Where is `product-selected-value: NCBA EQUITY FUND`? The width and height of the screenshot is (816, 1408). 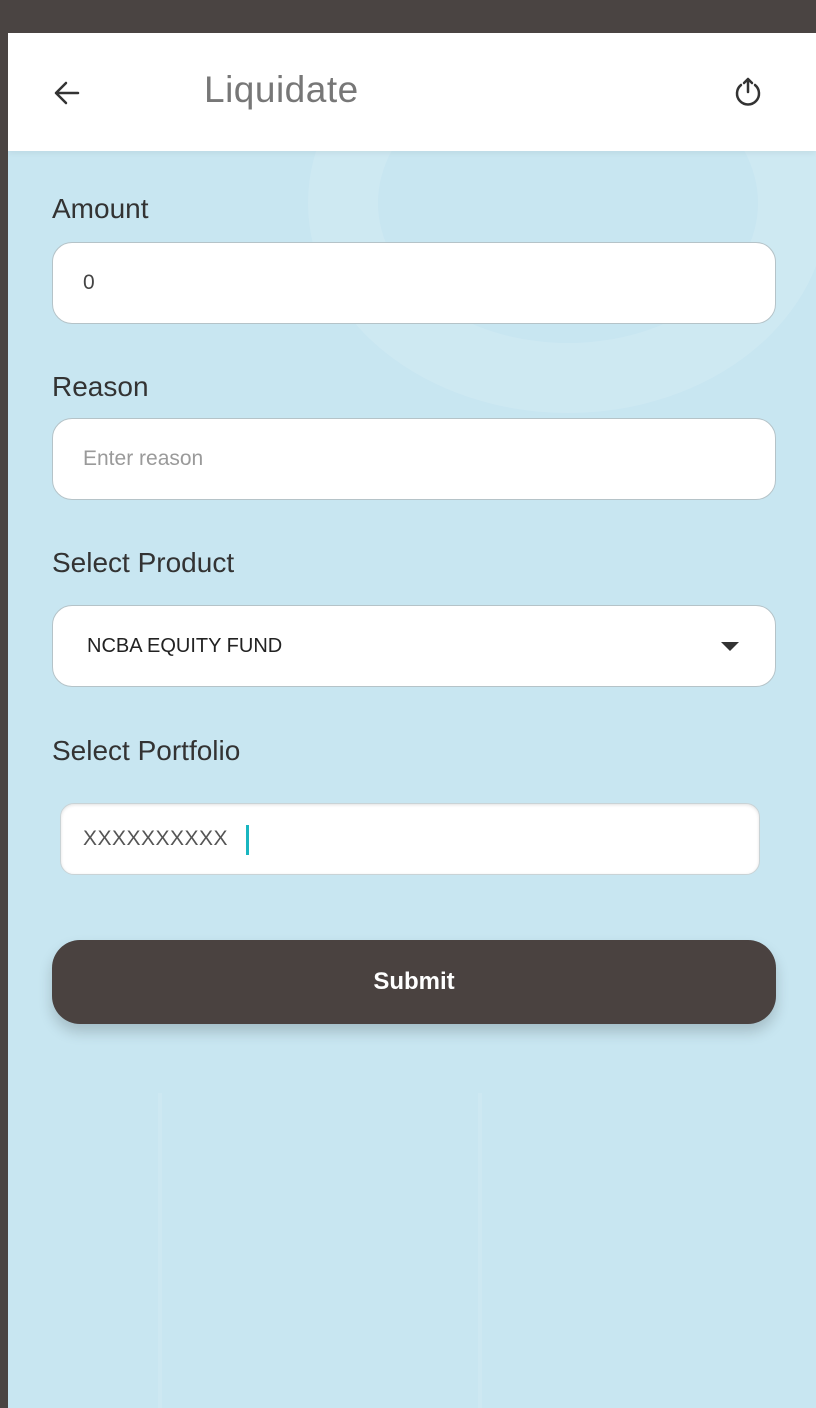 product-selected-value: NCBA EQUITY FUND is located at coordinates (185, 645).